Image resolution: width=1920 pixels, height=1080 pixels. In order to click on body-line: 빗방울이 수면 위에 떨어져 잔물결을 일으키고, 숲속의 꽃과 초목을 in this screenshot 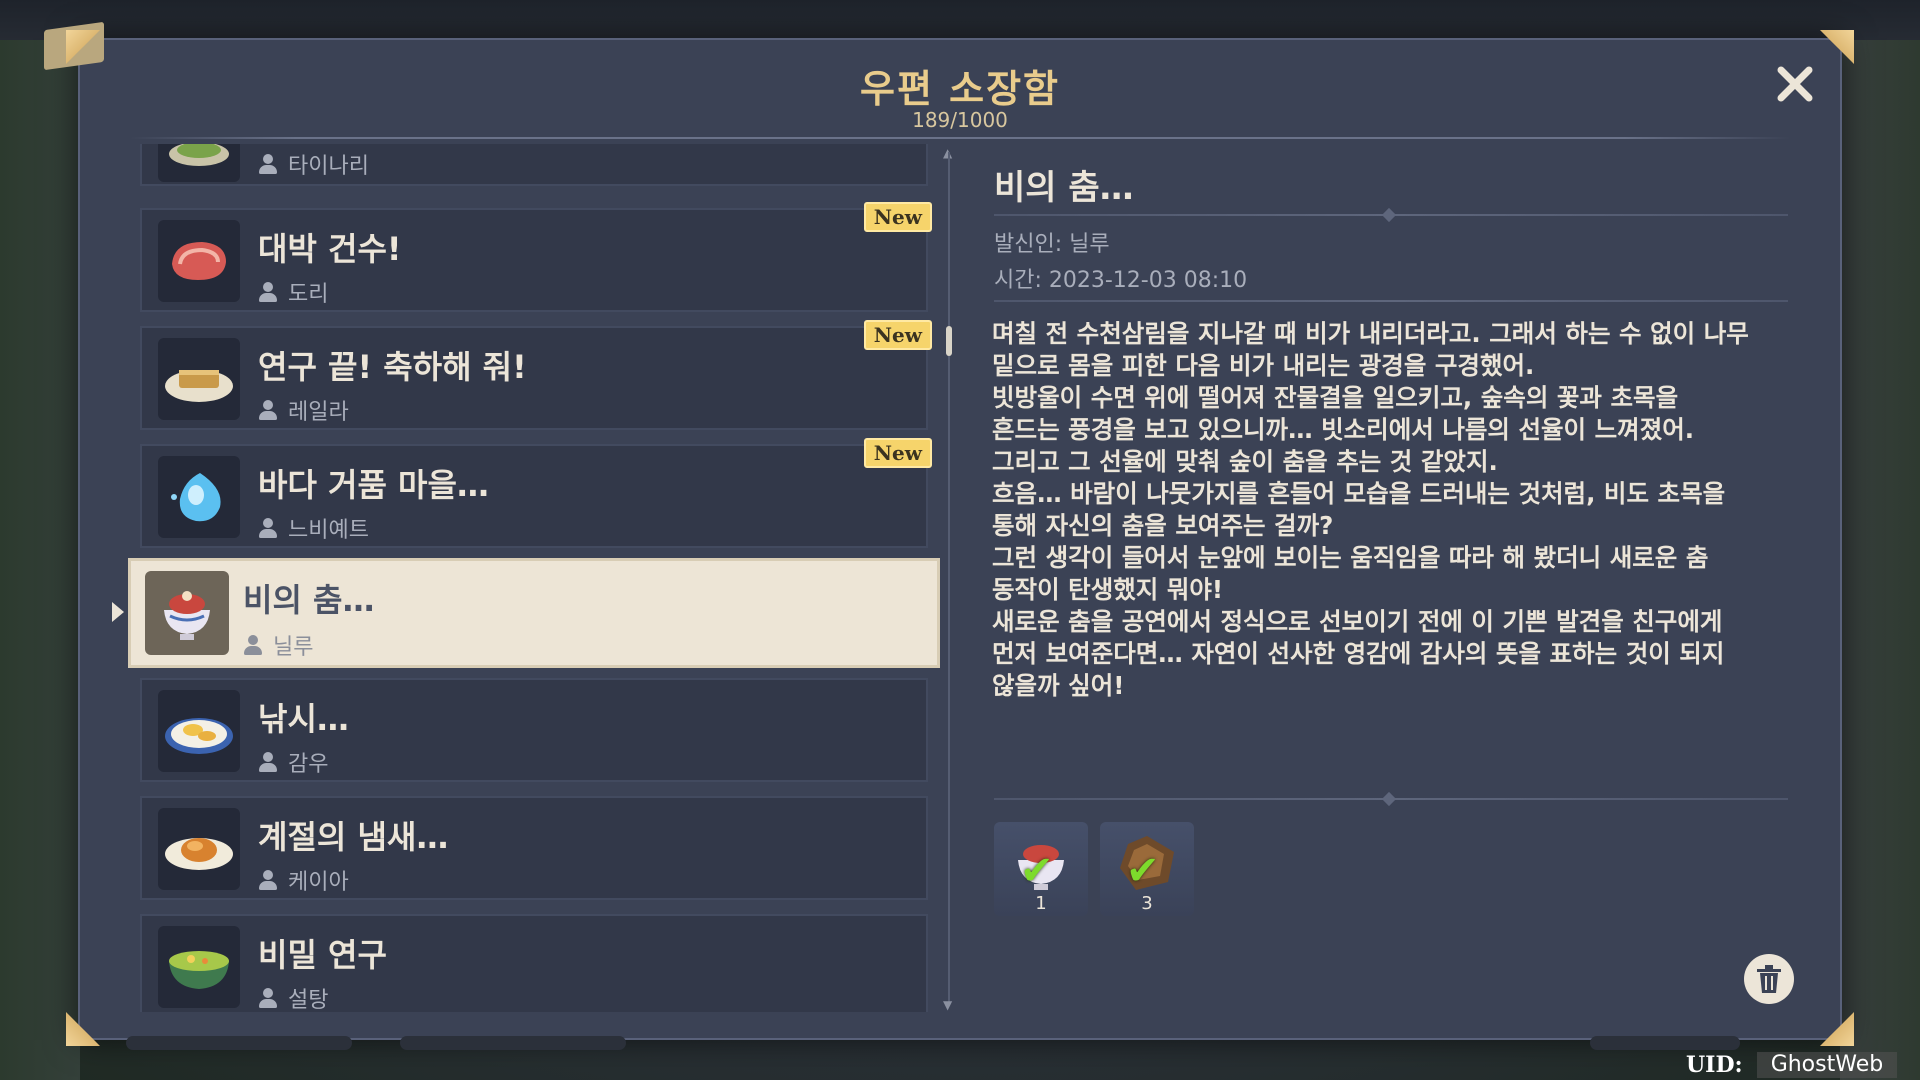, I will do `click(1335, 397)`.